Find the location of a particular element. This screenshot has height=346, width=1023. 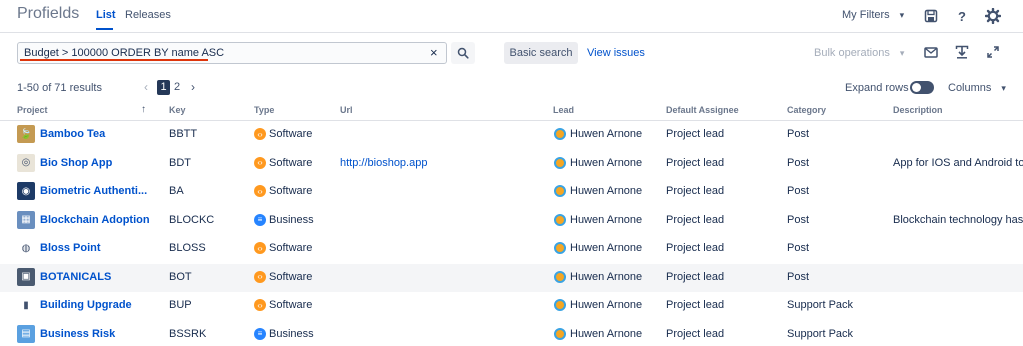

bulk-operations-dropdown: Bulk operations ▾ is located at coordinates (859, 53).